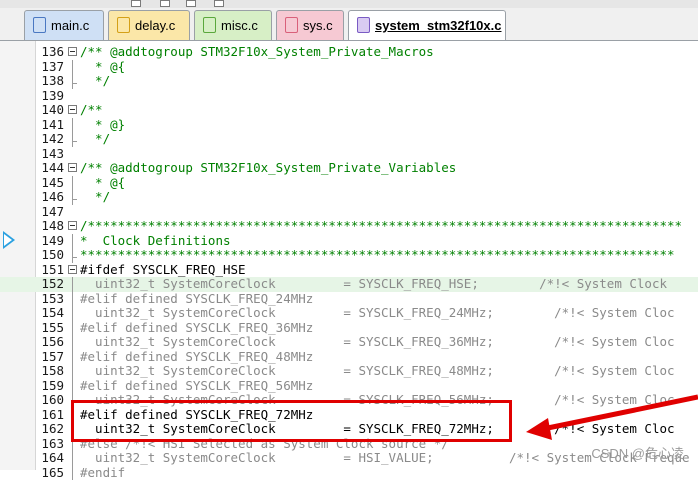  Describe the element at coordinates (539, 429) in the screenshot. I see `annotation-arrowhead-icon` at that location.